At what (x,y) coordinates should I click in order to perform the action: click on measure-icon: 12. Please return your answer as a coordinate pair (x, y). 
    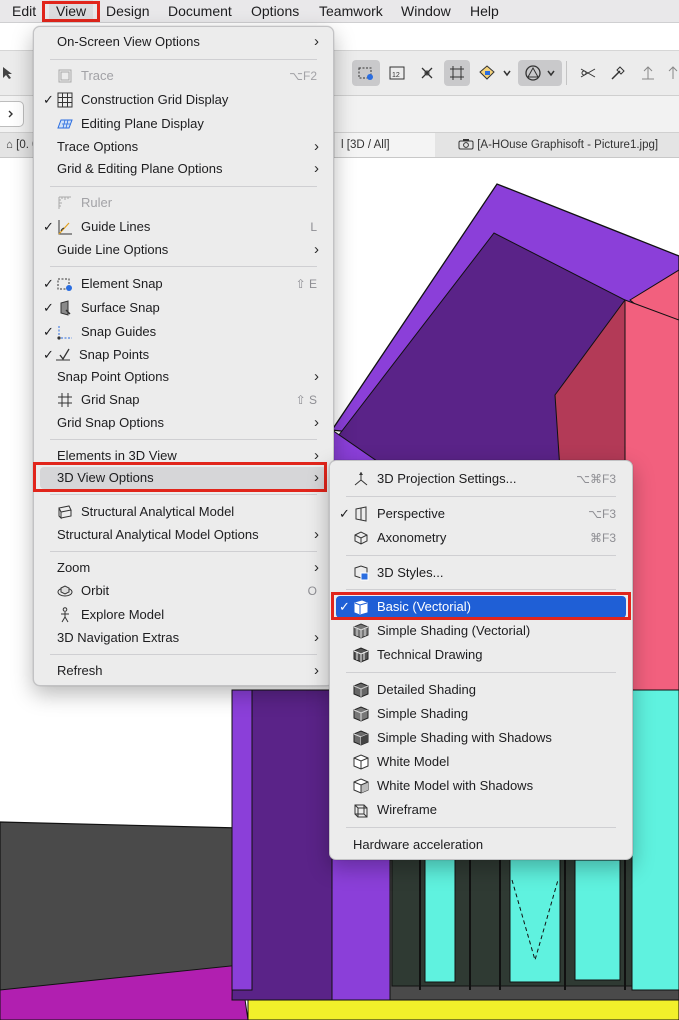
    Looking at the image, I should click on (397, 73).